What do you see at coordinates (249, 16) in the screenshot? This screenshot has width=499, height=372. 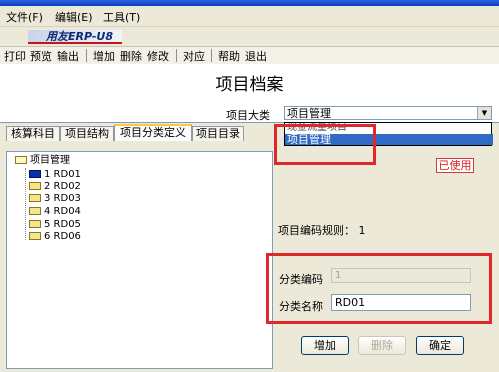 I see `menu-bar: 文件(F) 编辑(E) 工具(T)` at bounding box center [249, 16].